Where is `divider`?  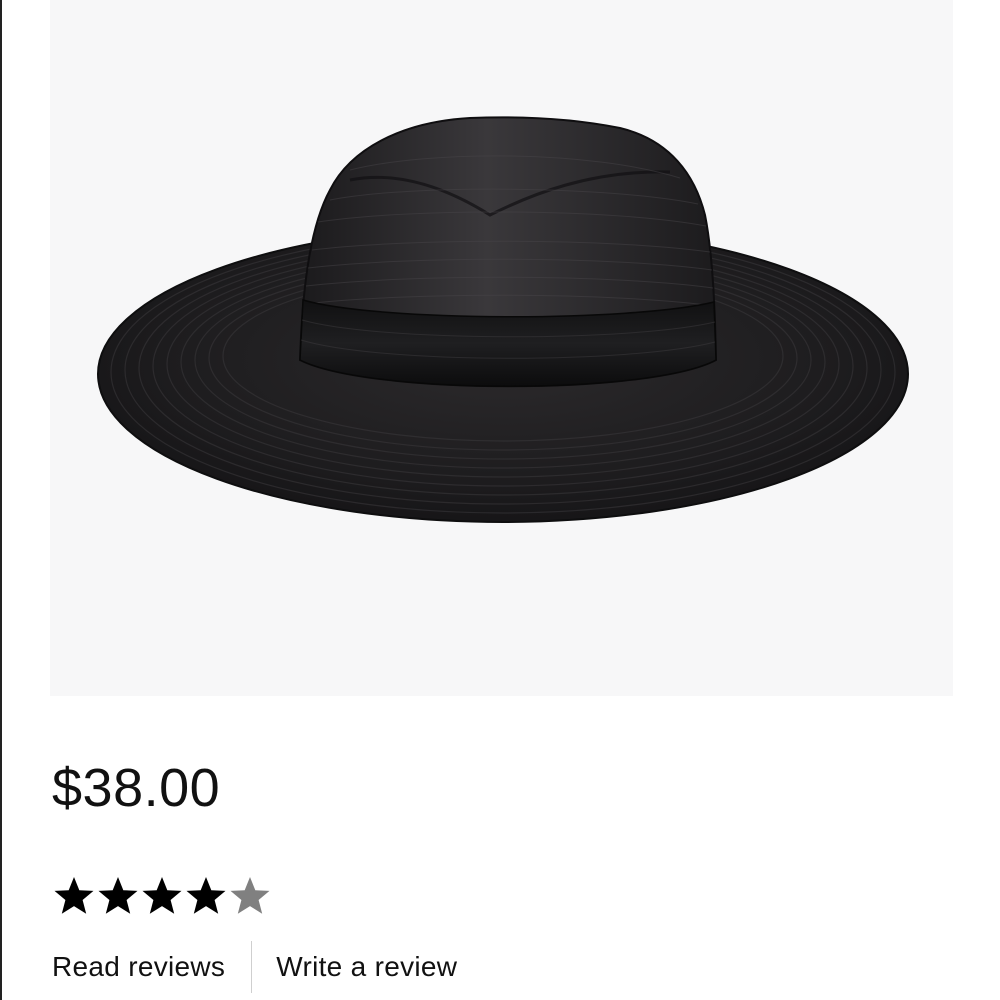
divider is located at coordinates (252, 967).